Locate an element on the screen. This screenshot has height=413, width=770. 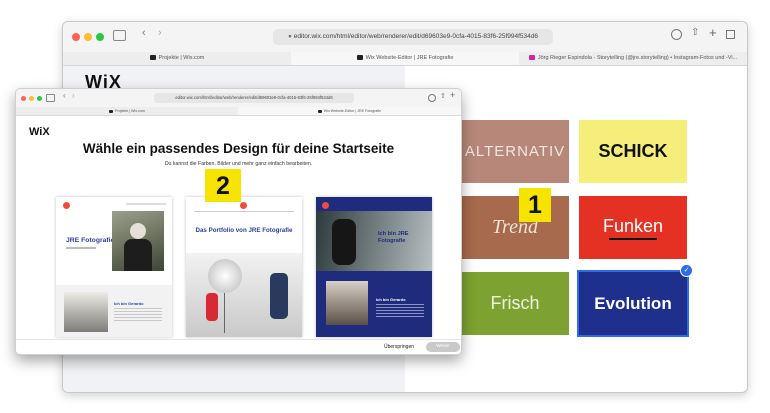
font-tile-frisch: Frisch is located at coordinates (515, 303).